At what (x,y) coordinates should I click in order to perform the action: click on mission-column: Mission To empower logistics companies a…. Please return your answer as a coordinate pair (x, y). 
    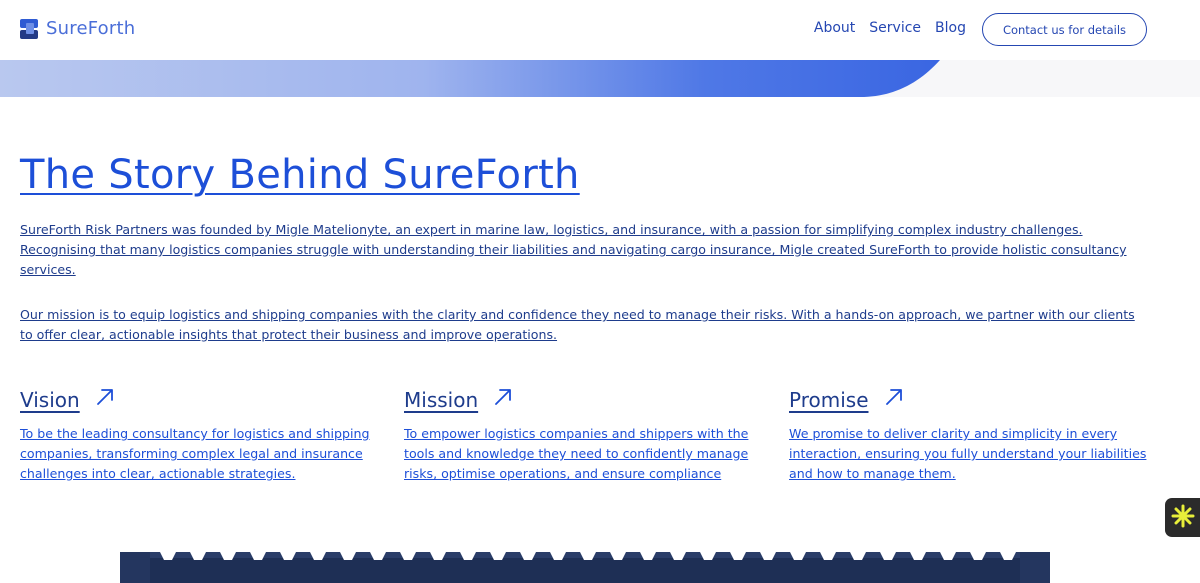
    Looking at the image, I should click on (584, 435).